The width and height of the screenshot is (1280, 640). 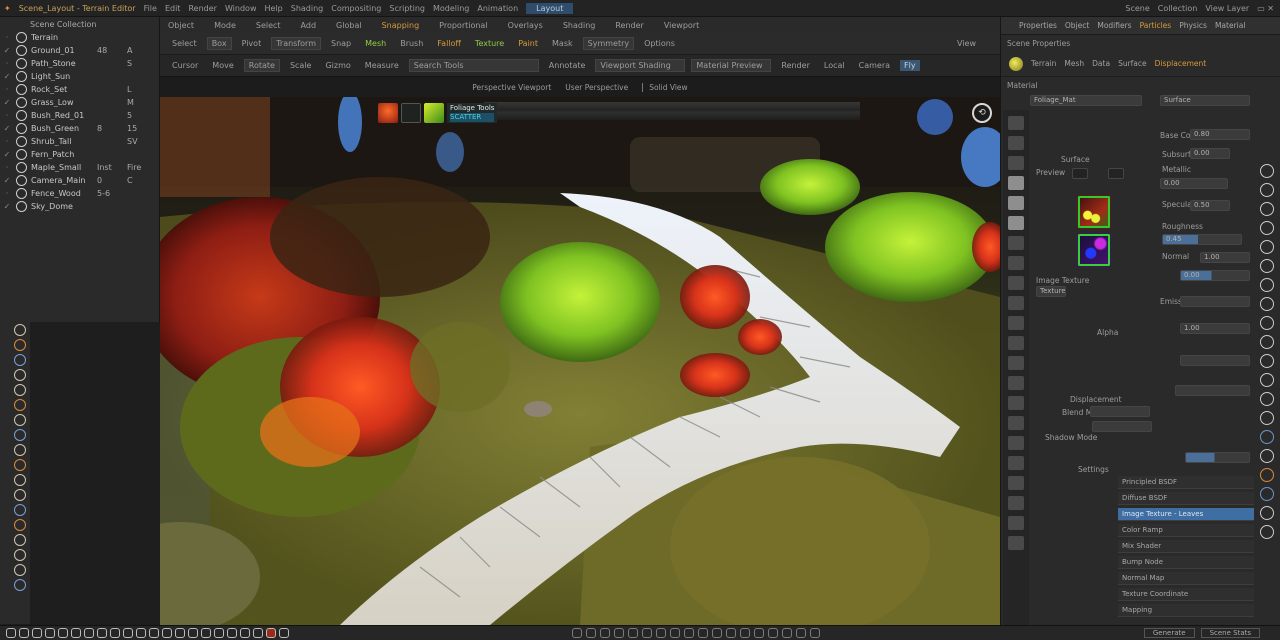 I want to click on workspace-compositing: Compositing, so click(x=356, y=8).